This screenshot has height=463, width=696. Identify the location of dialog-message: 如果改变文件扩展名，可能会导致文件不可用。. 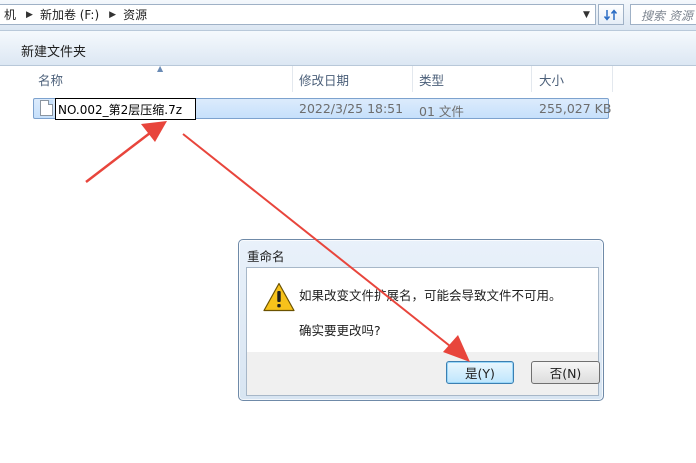
(430, 295).